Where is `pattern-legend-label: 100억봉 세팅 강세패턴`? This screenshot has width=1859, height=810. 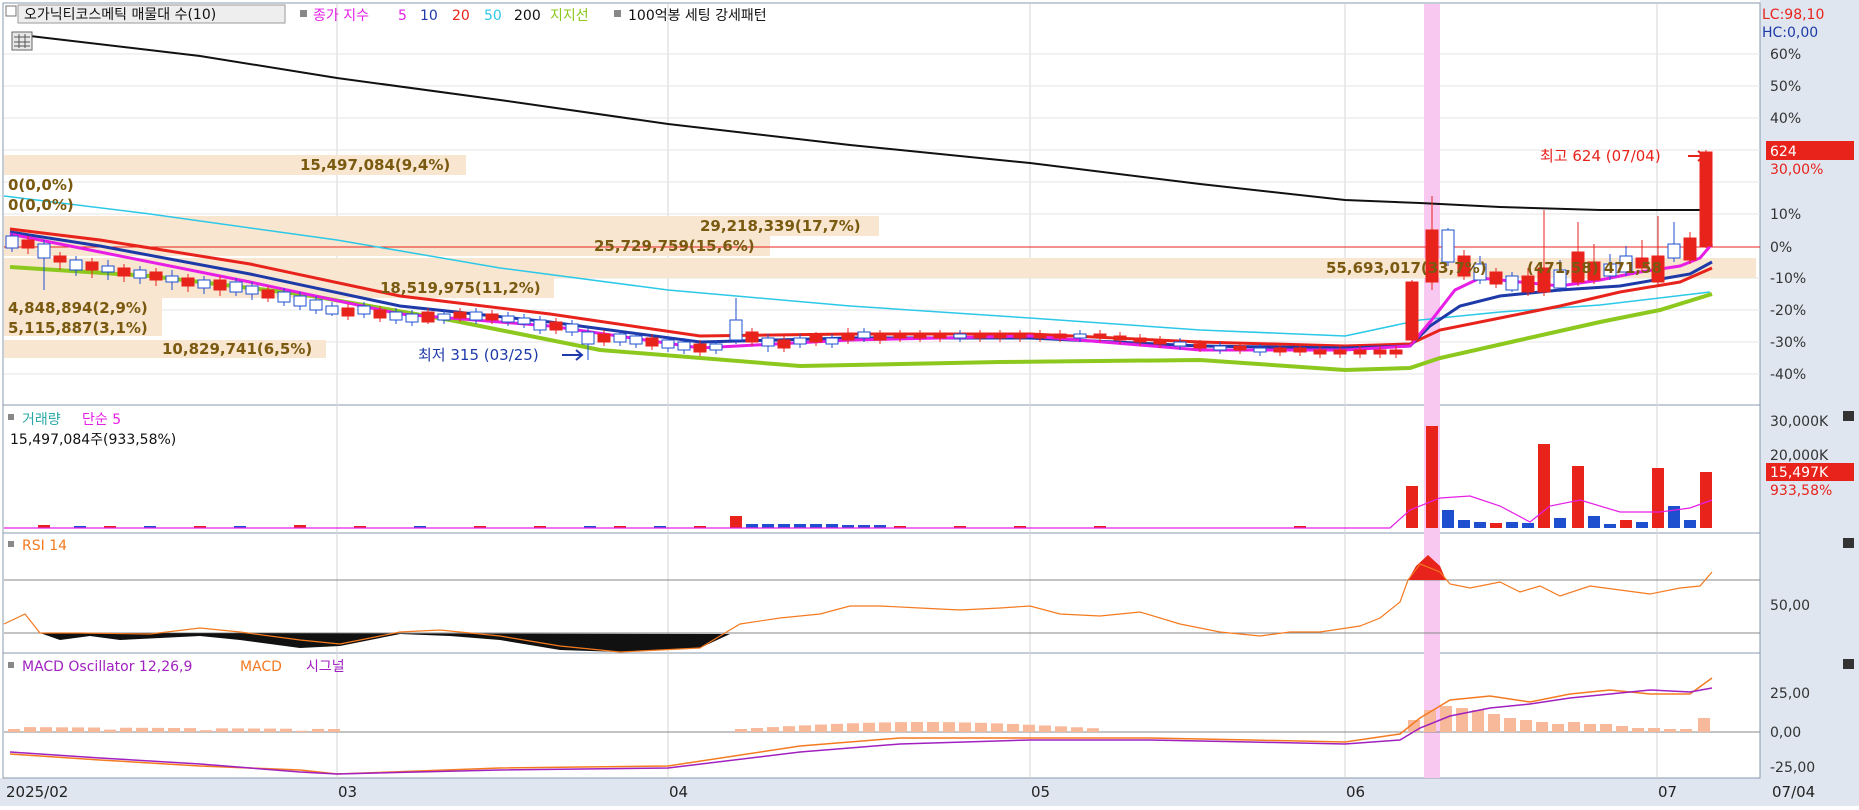 pattern-legend-label: 100억봉 세팅 강세패턴 is located at coordinates (697, 16).